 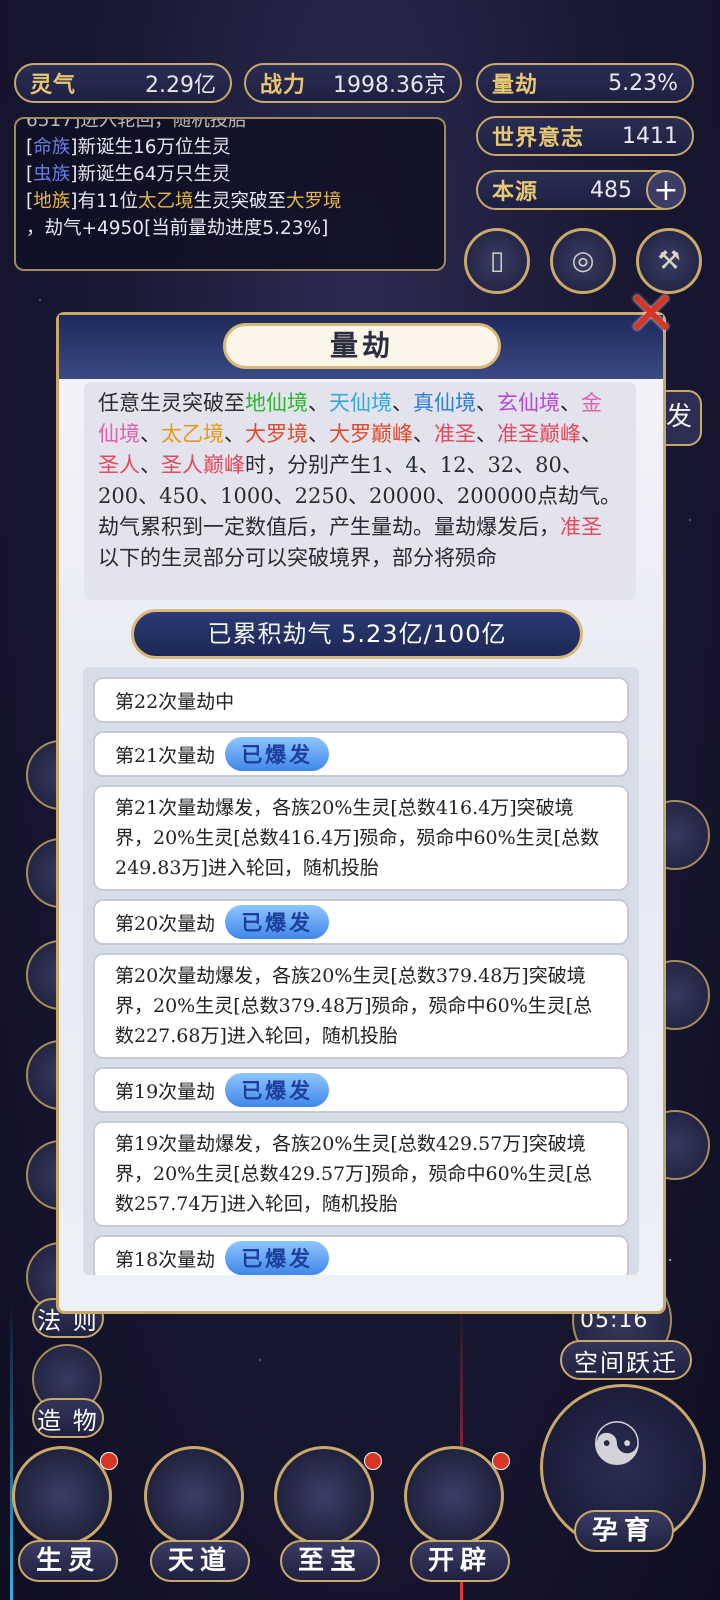 What do you see at coordinates (53, 85) in the screenshot?
I see `lingqi-label: 灵气` at bounding box center [53, 85].